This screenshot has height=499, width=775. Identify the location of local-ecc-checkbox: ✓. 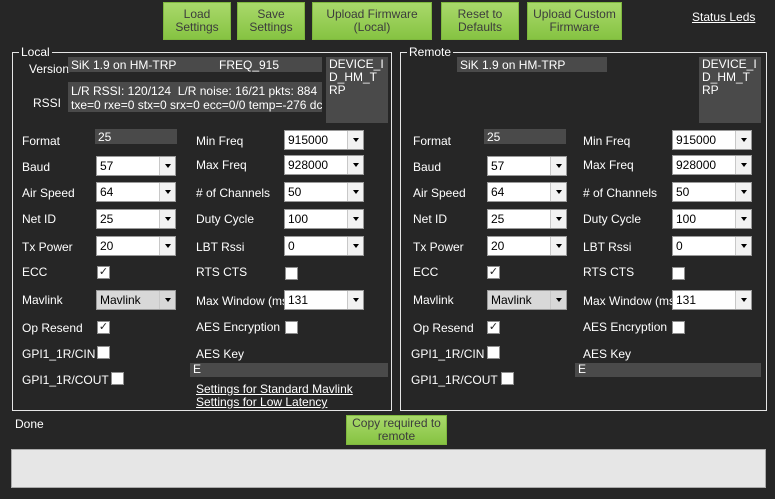
(103, 272).